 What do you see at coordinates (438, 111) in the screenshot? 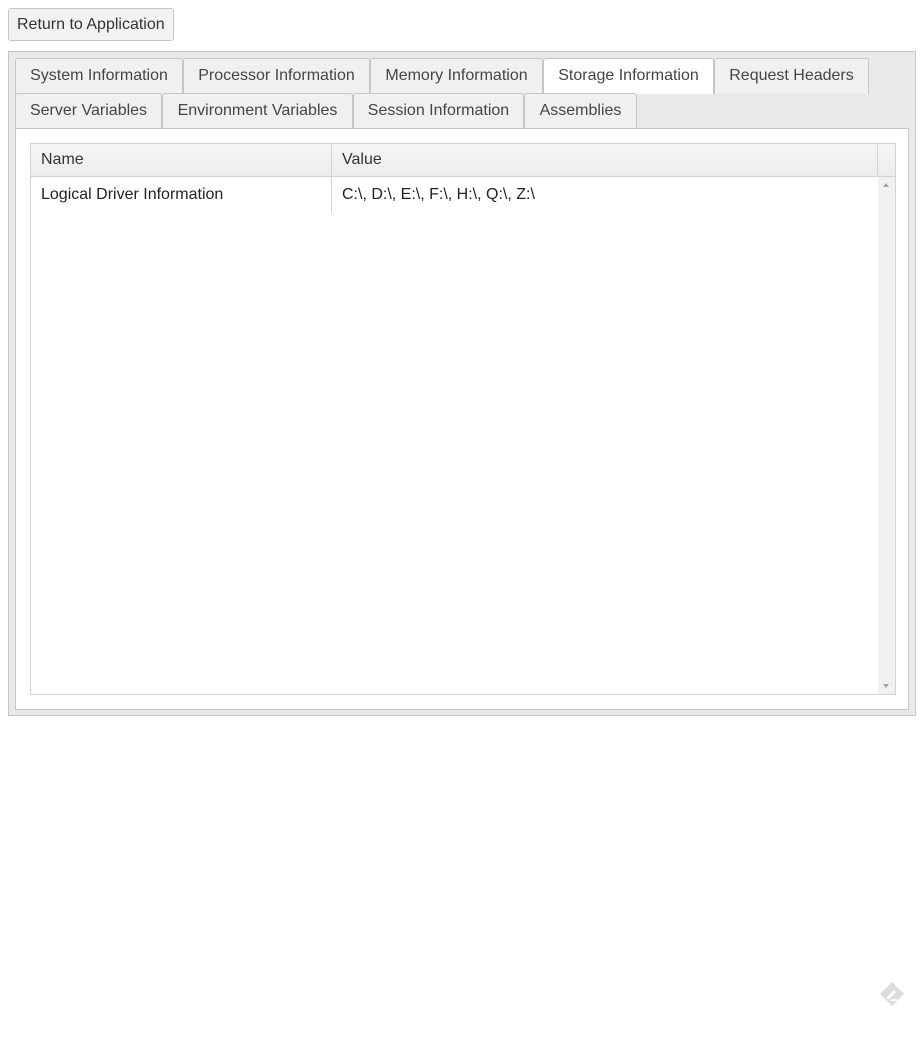
I see `tab-session-information: Session Information` at bounding box center [438, 111].